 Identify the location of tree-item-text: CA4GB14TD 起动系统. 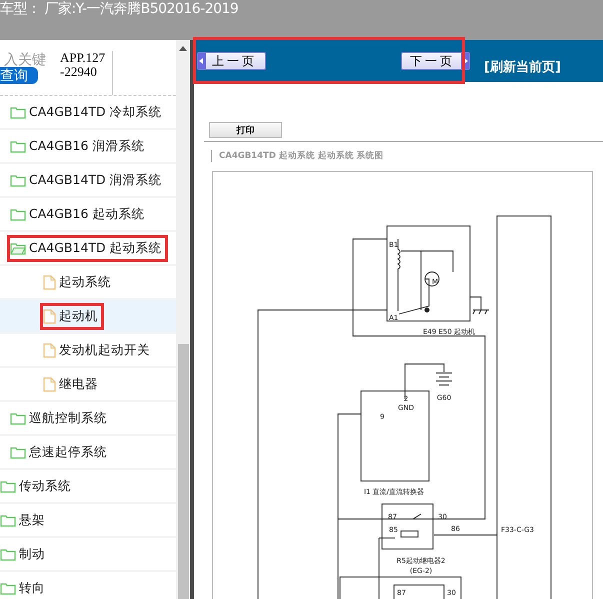
(95, 248).